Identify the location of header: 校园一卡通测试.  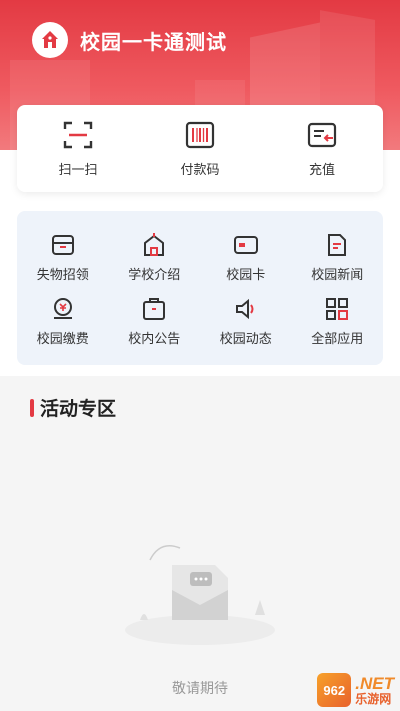
(129, 40).